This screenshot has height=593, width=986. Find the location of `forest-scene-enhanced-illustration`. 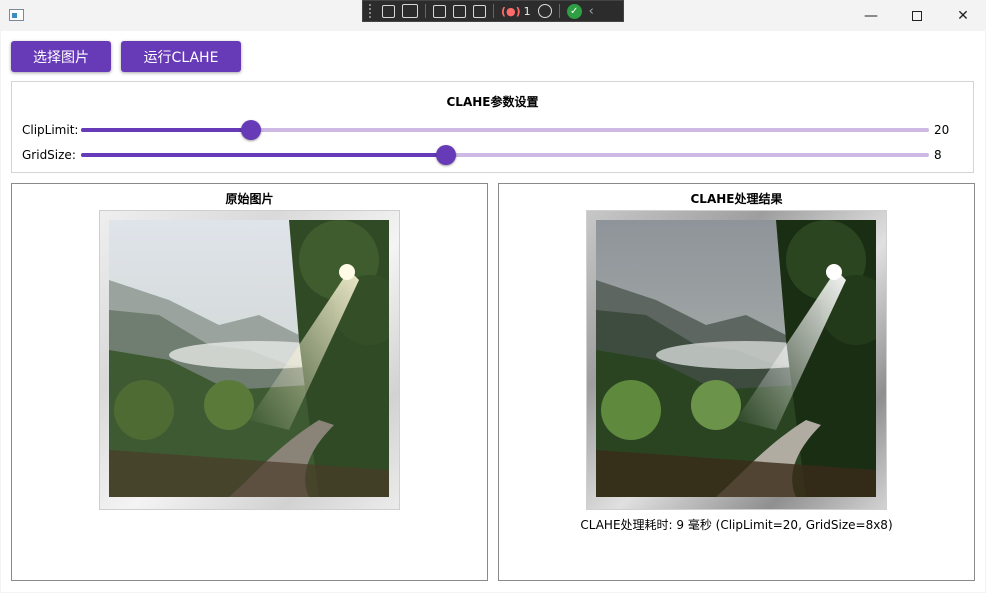

forest-scene-enhanced-illustration is located at coordinates (736, 358).